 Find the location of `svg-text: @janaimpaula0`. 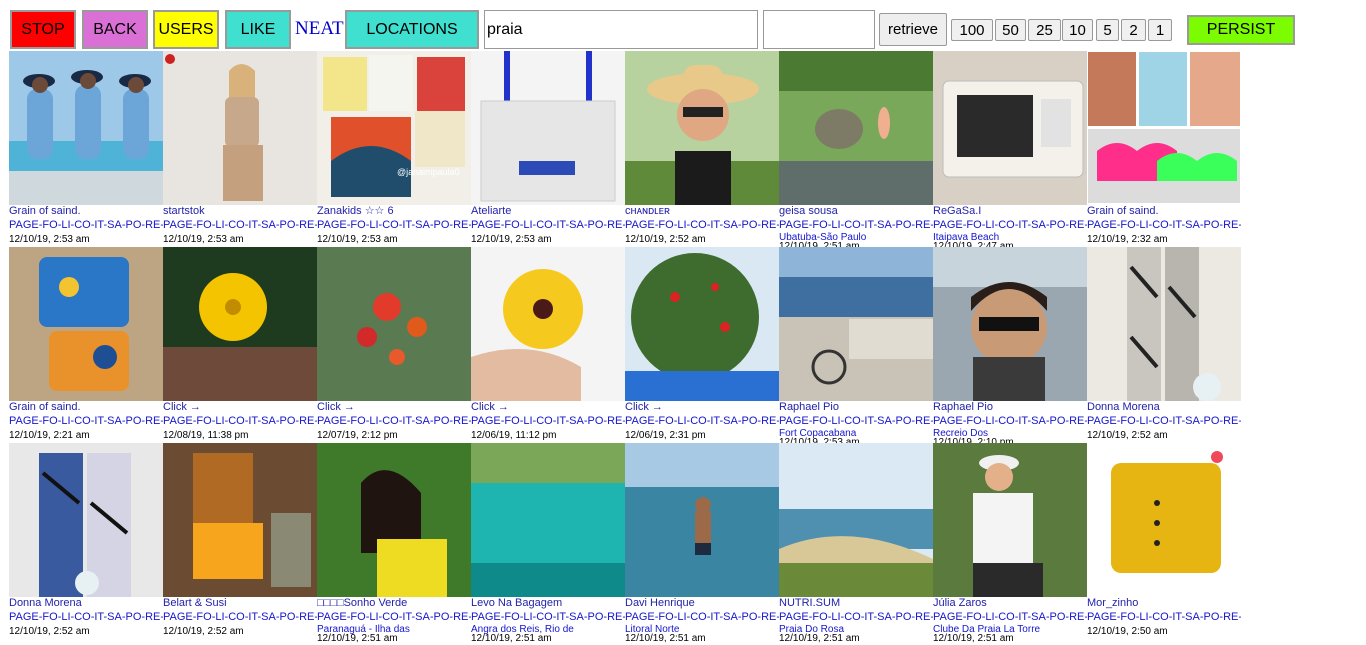

svg-text: @janaimpaula0 is located at coordinates (428, 172).